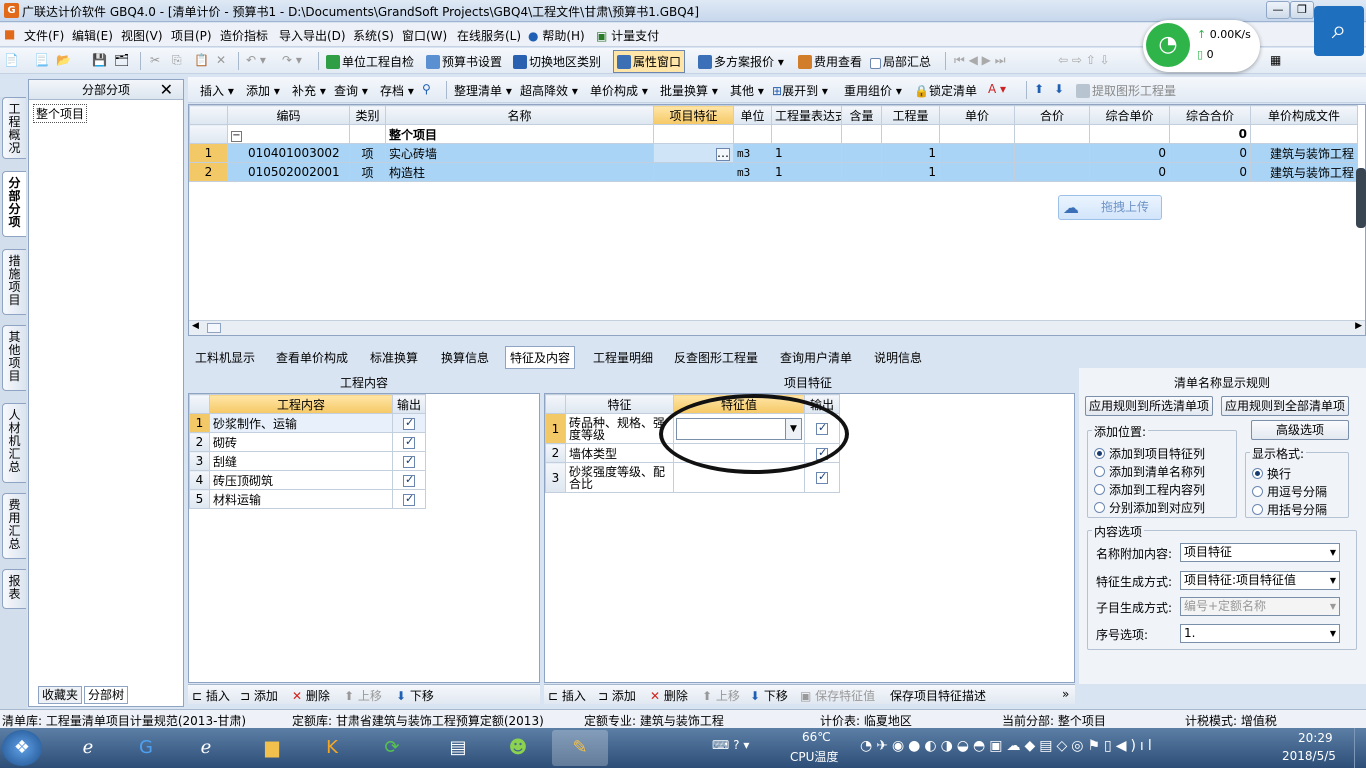  What do you see at coordinates (370, 61) in the screenshot?
I see `self-check-button: 单位工程自检` at bounding box center [370, 61].